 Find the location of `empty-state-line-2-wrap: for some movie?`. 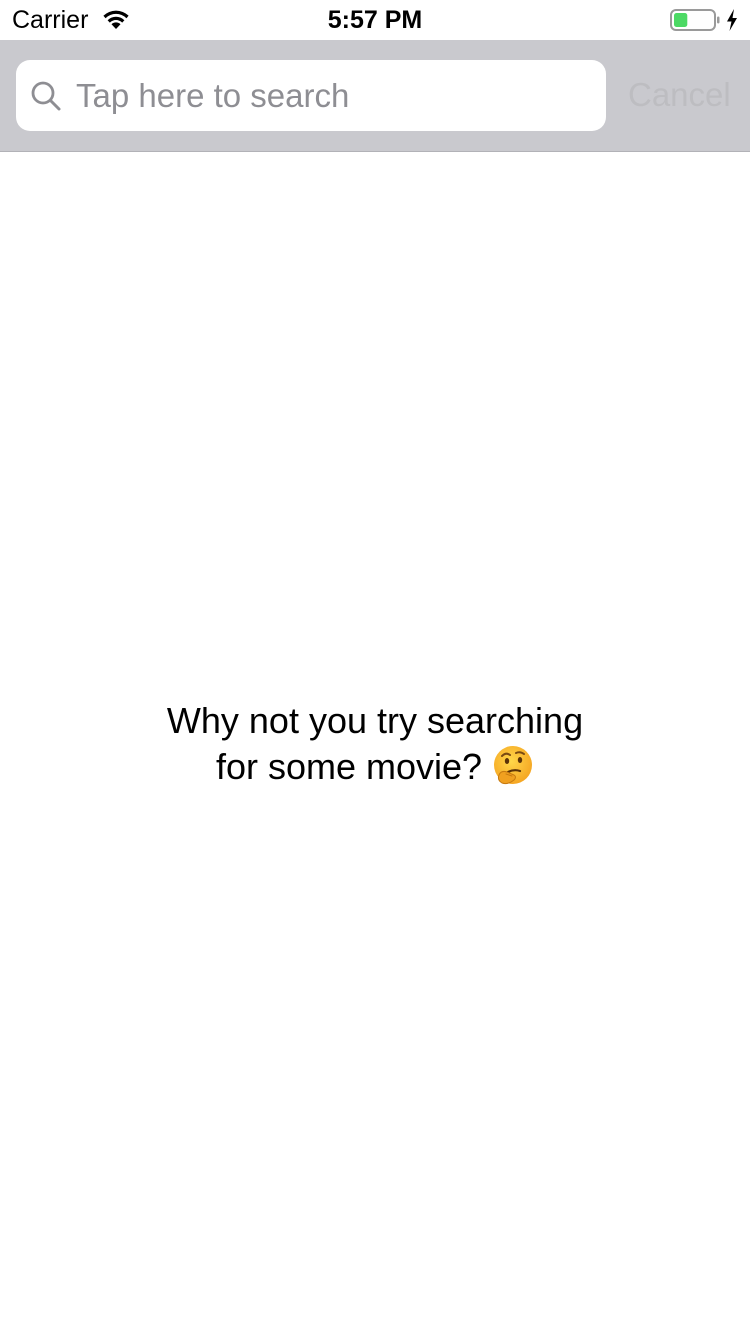

empty-state-line-2-wrap: for some movie? is located at coordinates (375, 767).